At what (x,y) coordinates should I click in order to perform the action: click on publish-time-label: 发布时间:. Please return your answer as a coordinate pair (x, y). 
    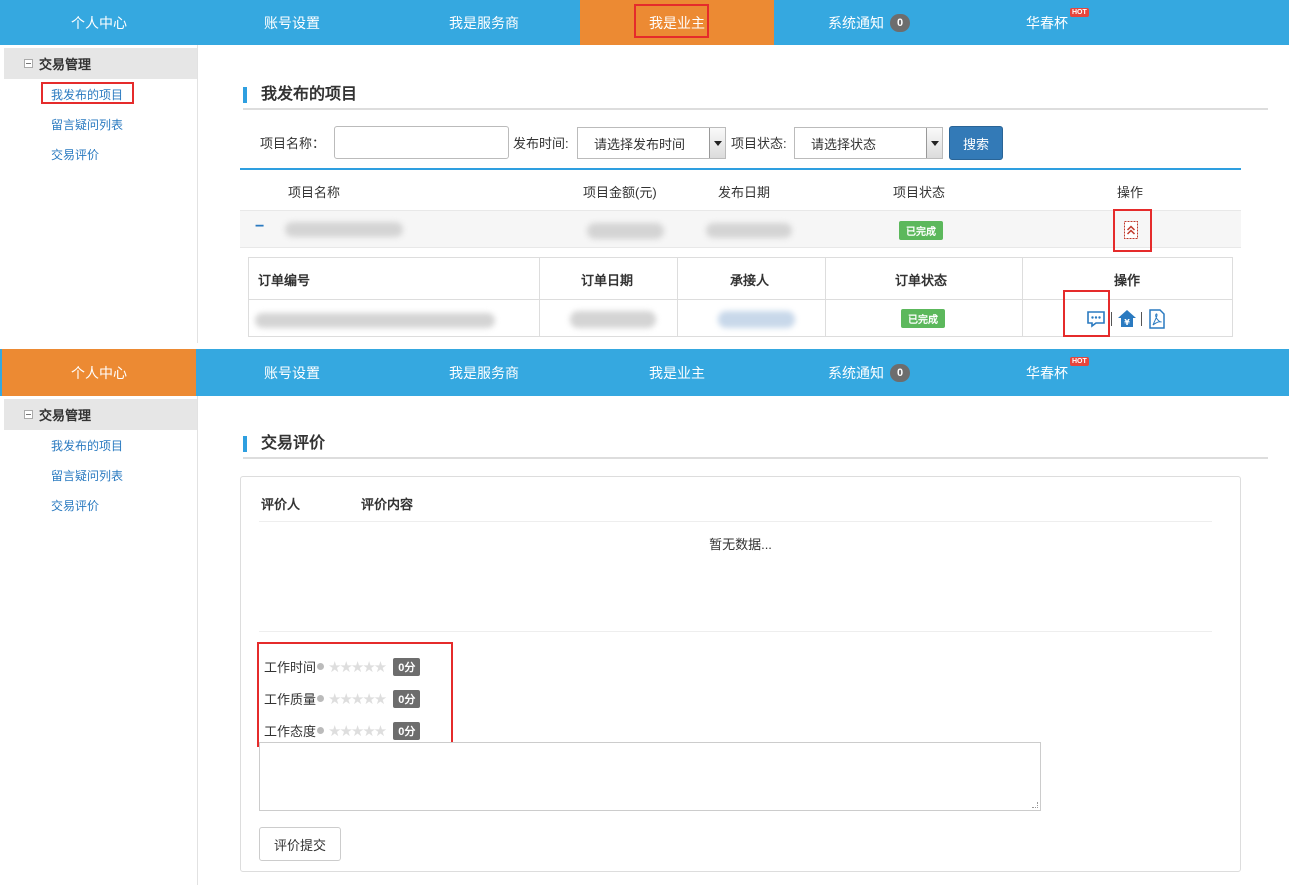
    Looking at the image, I should click on (541, 143).